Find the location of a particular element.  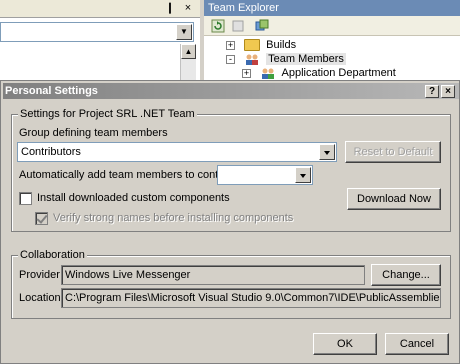

provider-label: Provider: is located at coordinates (41, 275).